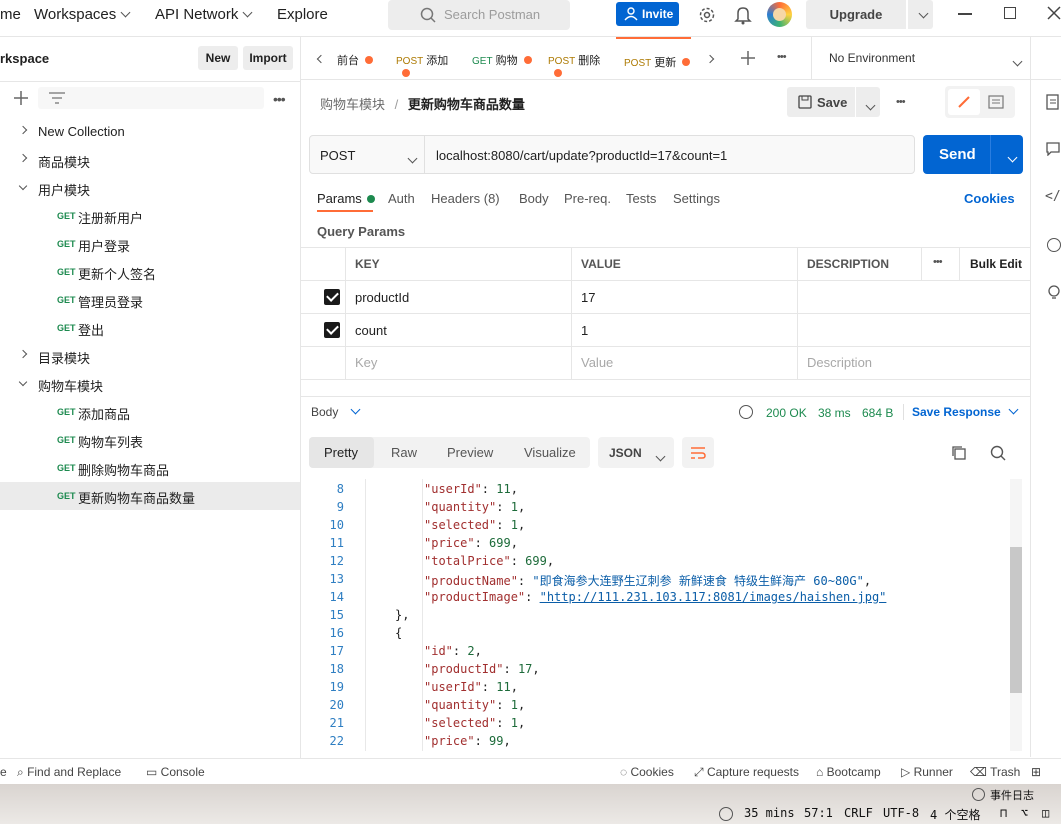 The width and height of the screenshot is (1061, 824). I want to click on tab-visualize: Visualize, so click(550, 452).